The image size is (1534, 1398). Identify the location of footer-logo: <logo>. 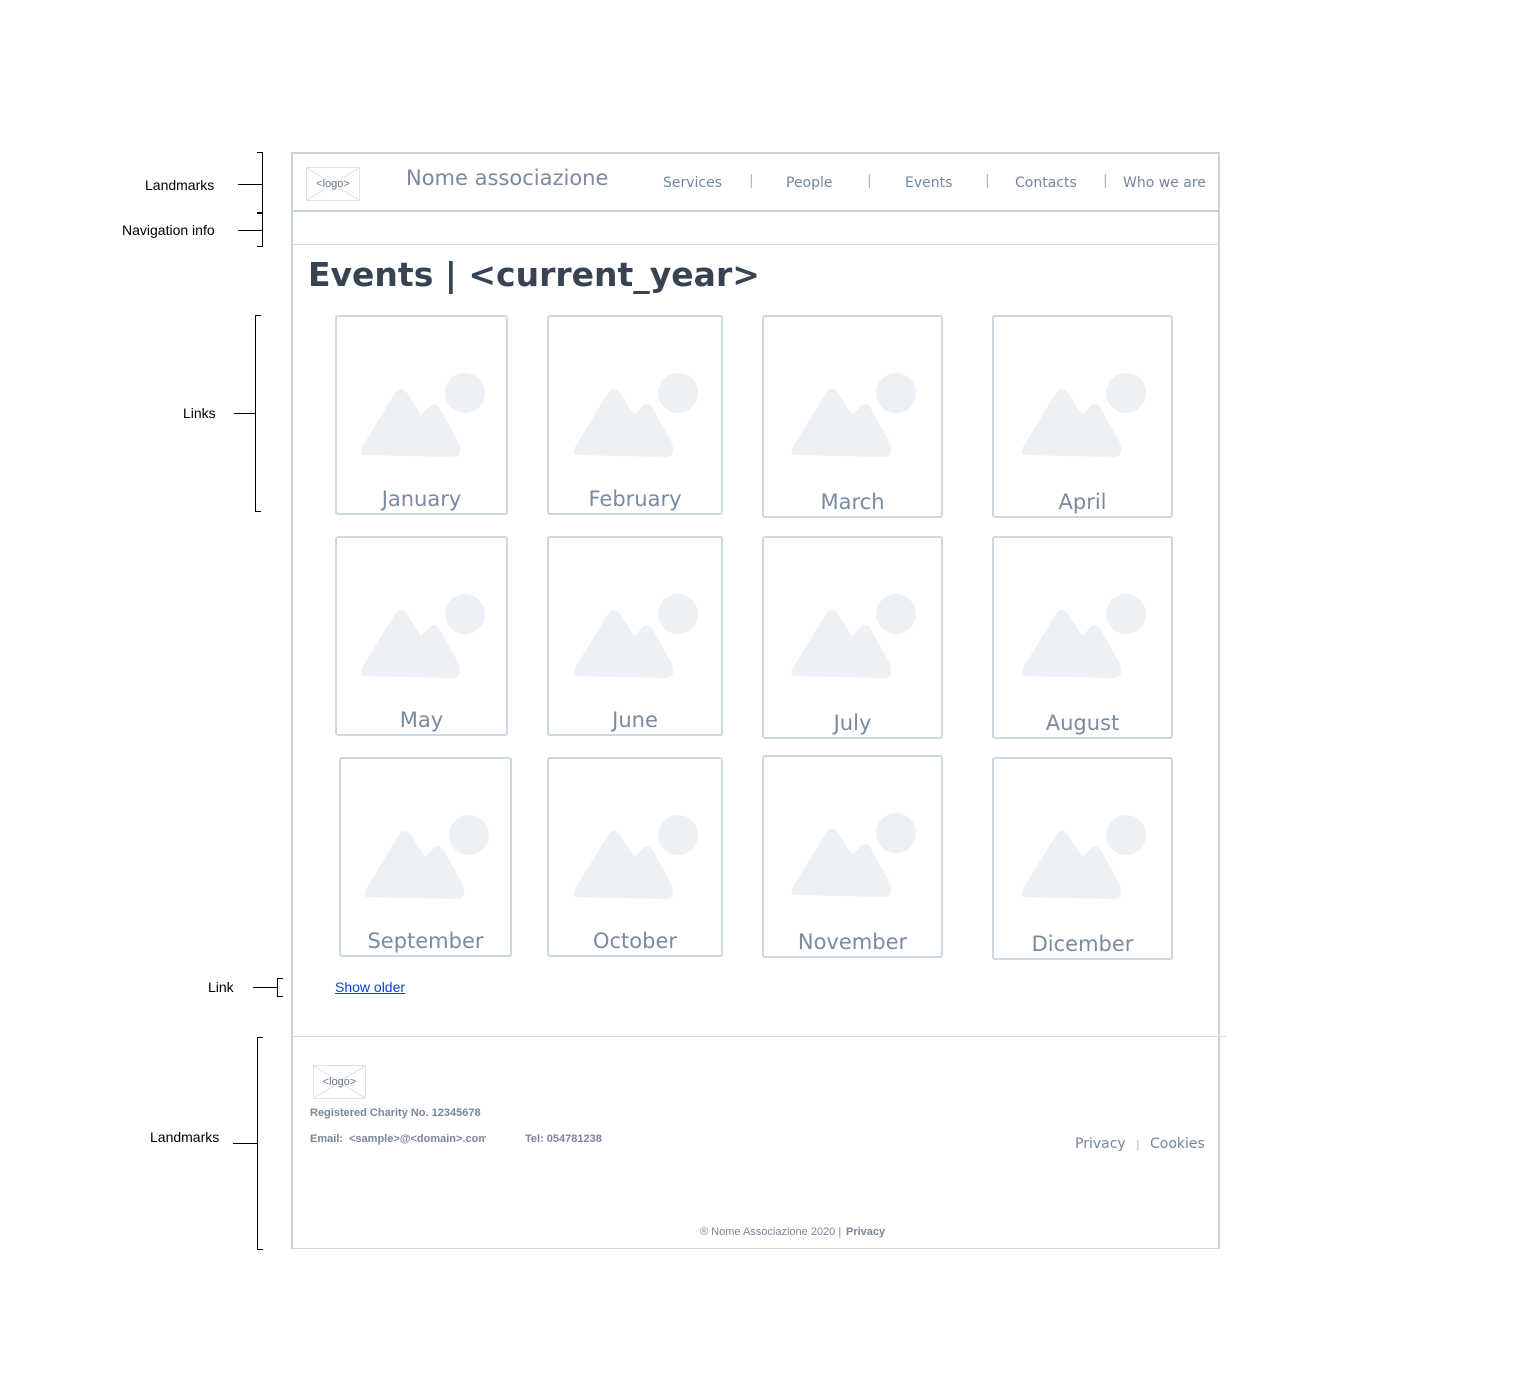
(339, 1082).